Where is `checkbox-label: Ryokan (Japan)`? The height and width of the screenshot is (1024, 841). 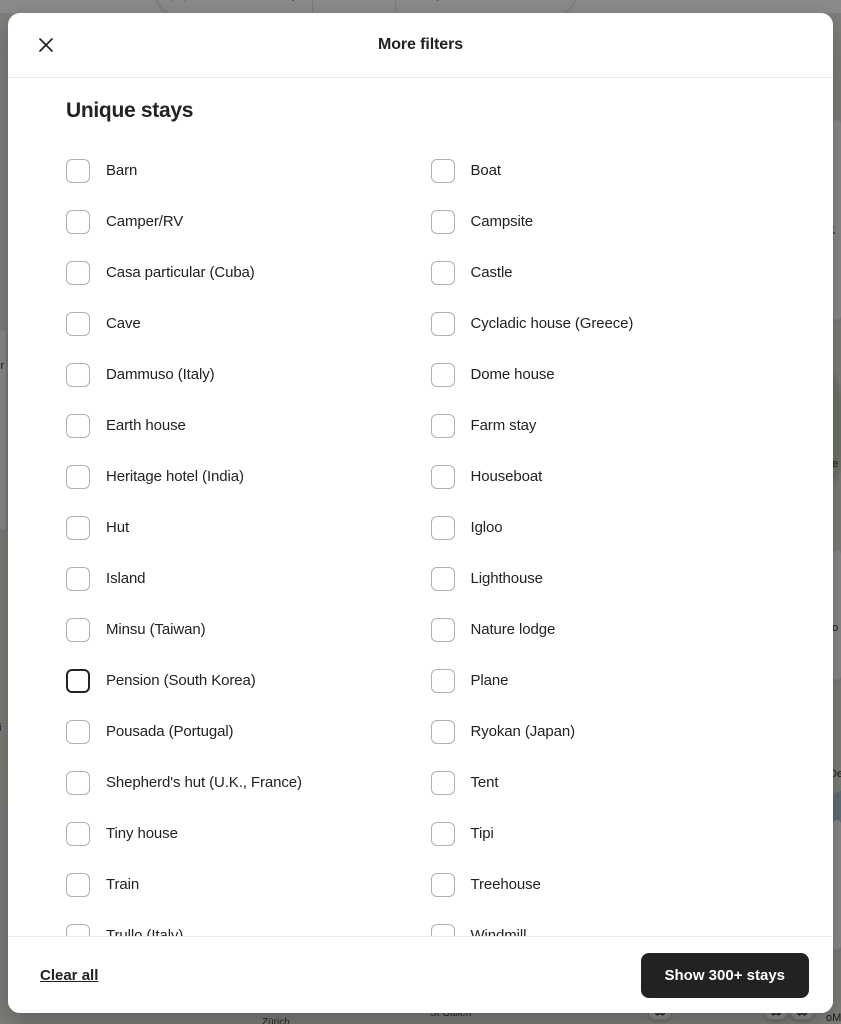
checkbox-label: Ryokan (Japan) is located at coordinates (523, 731).